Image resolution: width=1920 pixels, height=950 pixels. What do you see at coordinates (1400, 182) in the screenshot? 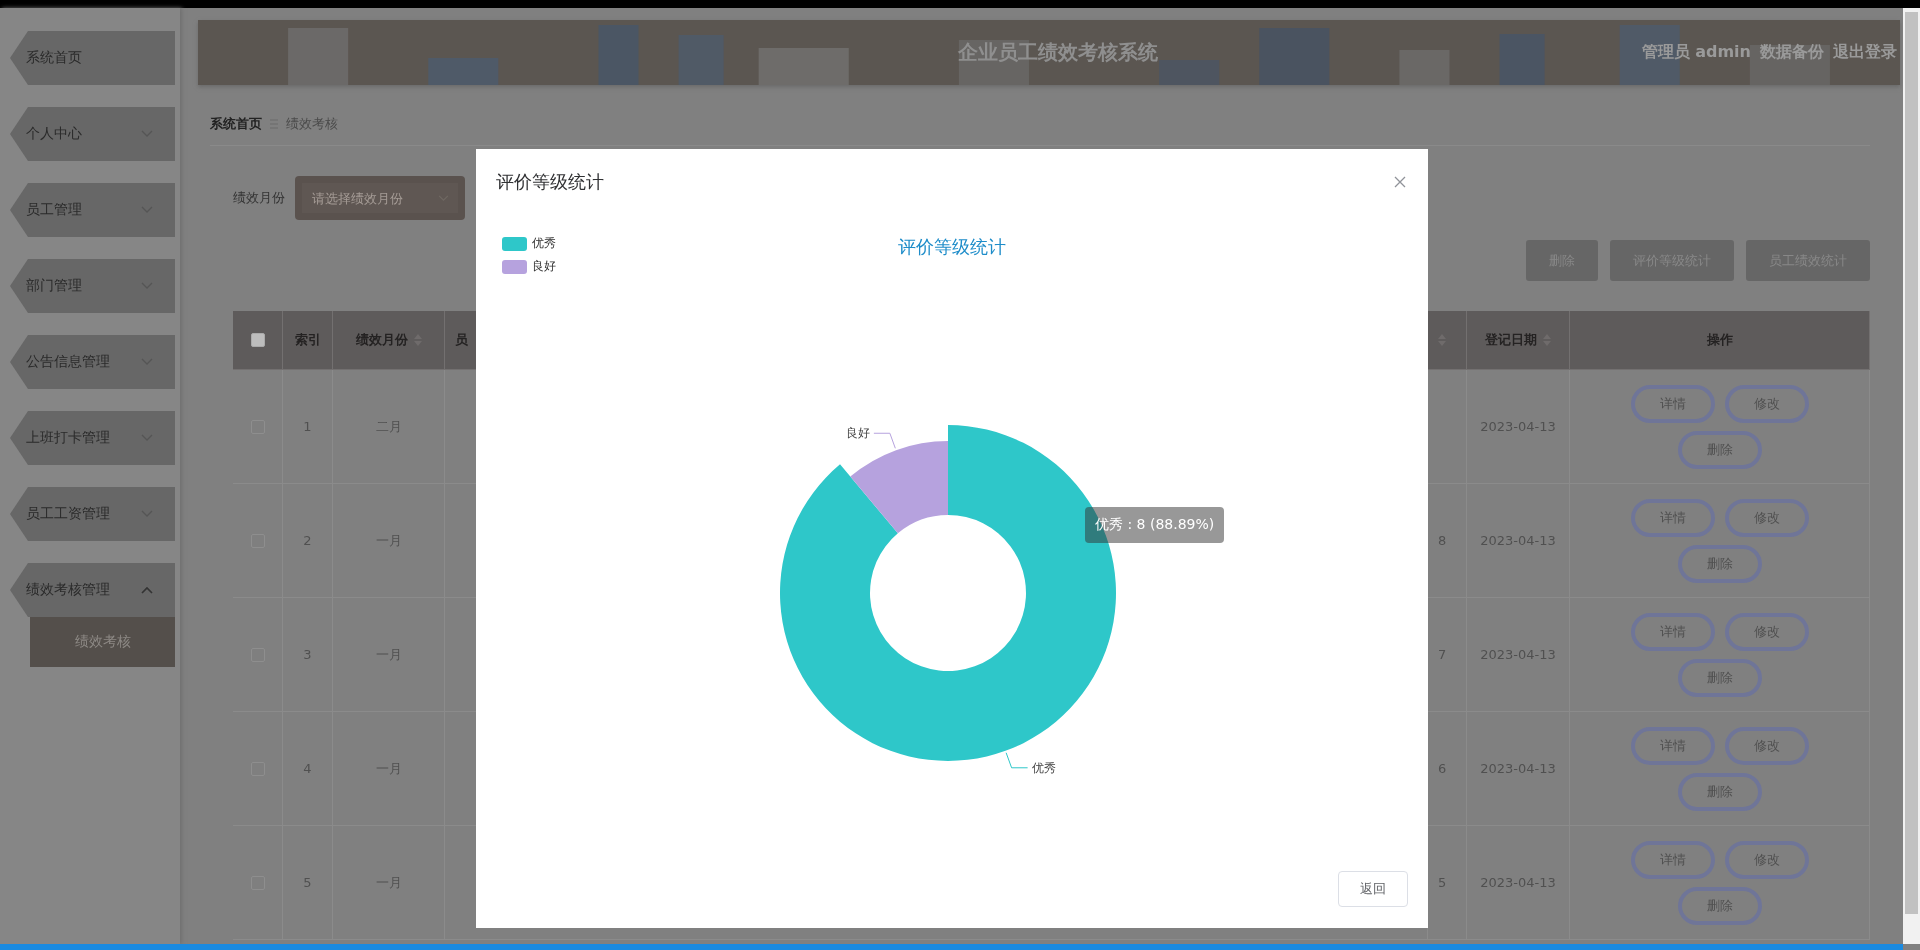
I see `close-icon` at bounding box center [1400, 182].